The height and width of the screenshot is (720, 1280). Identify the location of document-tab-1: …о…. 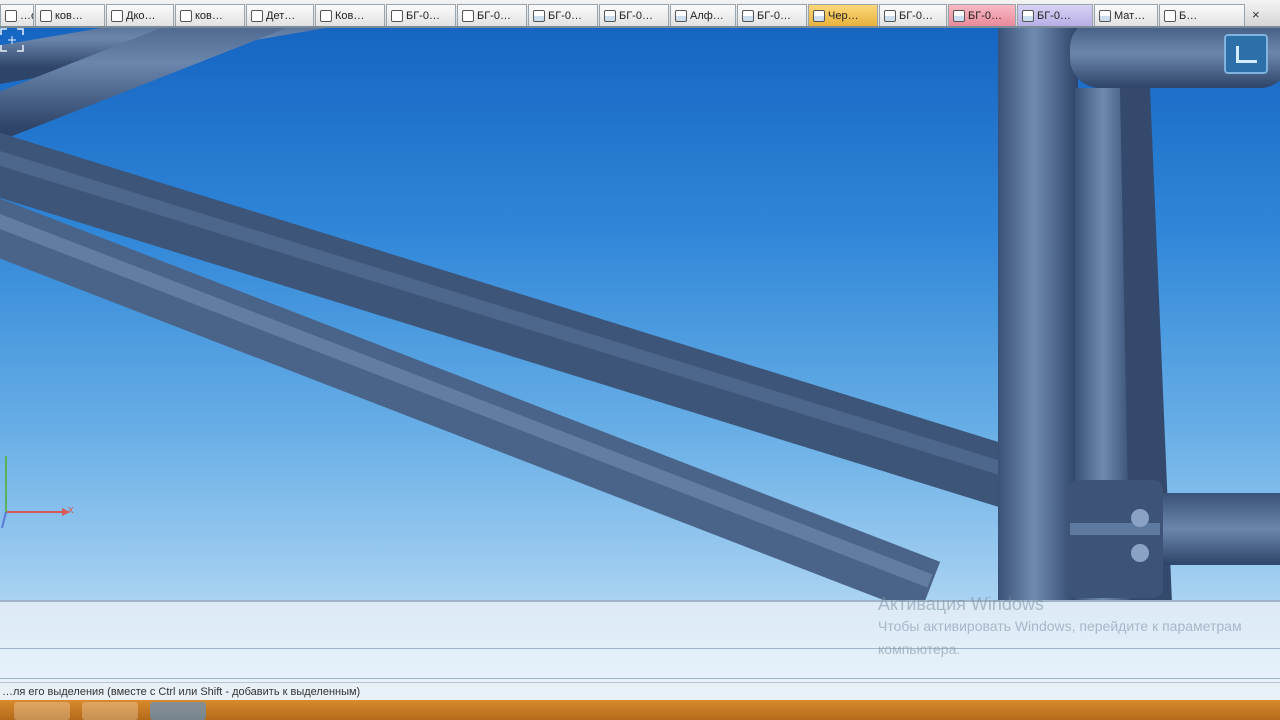
(17, 15).